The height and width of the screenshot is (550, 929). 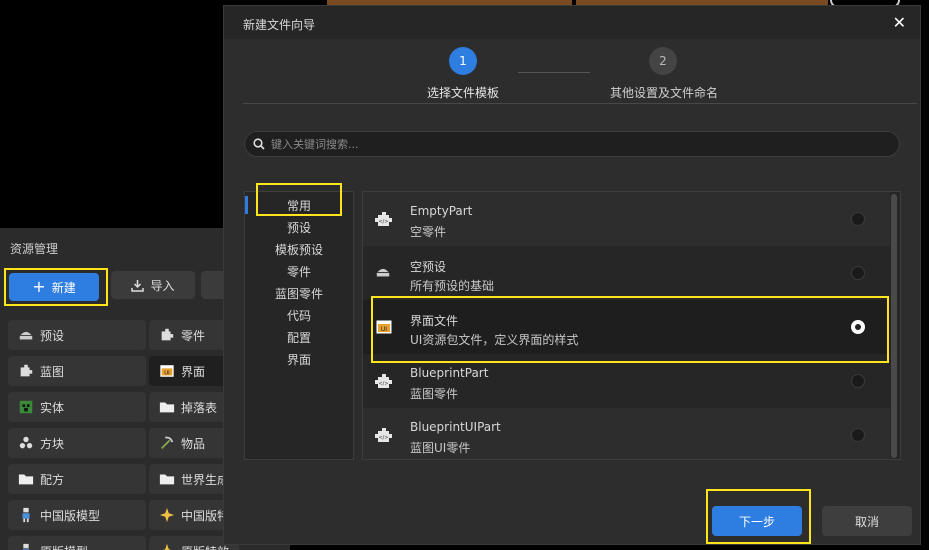 I want to click on resource-item-label: 实体, so click(x=52, y=407).